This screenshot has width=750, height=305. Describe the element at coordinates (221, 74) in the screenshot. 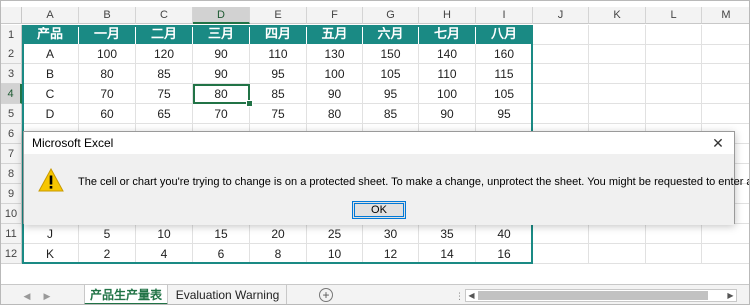

I see `table-cell: 90` at that location.